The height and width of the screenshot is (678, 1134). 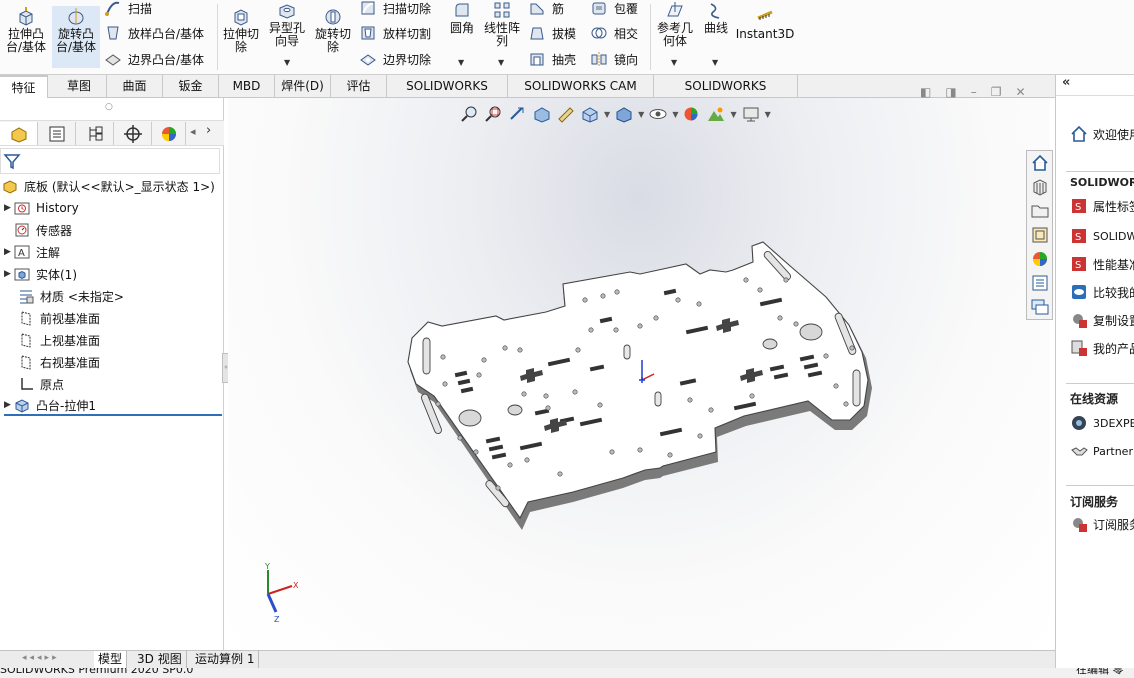 I want to click on display-manager-tab, so click(x=169, y=133).